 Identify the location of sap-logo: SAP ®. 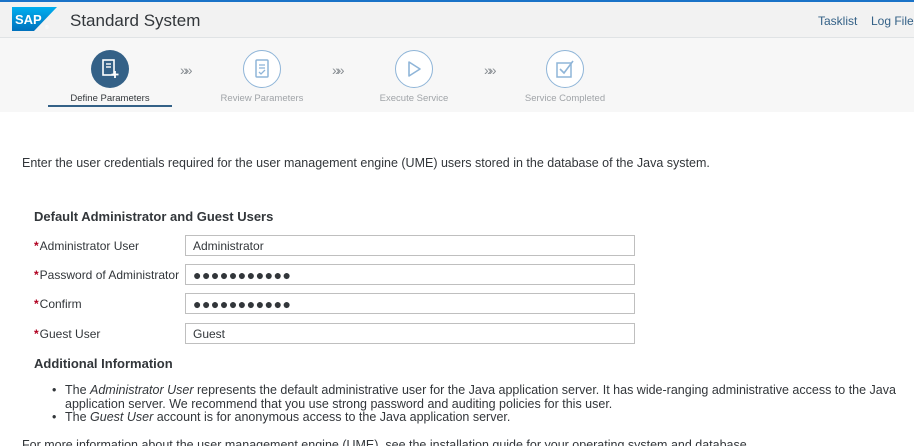
(34, 19).